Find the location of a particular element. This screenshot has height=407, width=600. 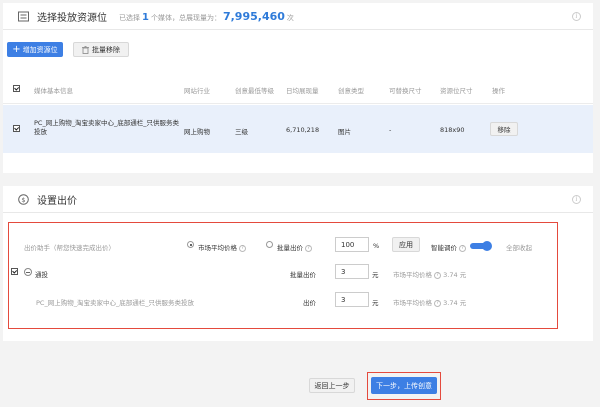

col-creative-type: 创意类型 is located at coordinates (351, 91).